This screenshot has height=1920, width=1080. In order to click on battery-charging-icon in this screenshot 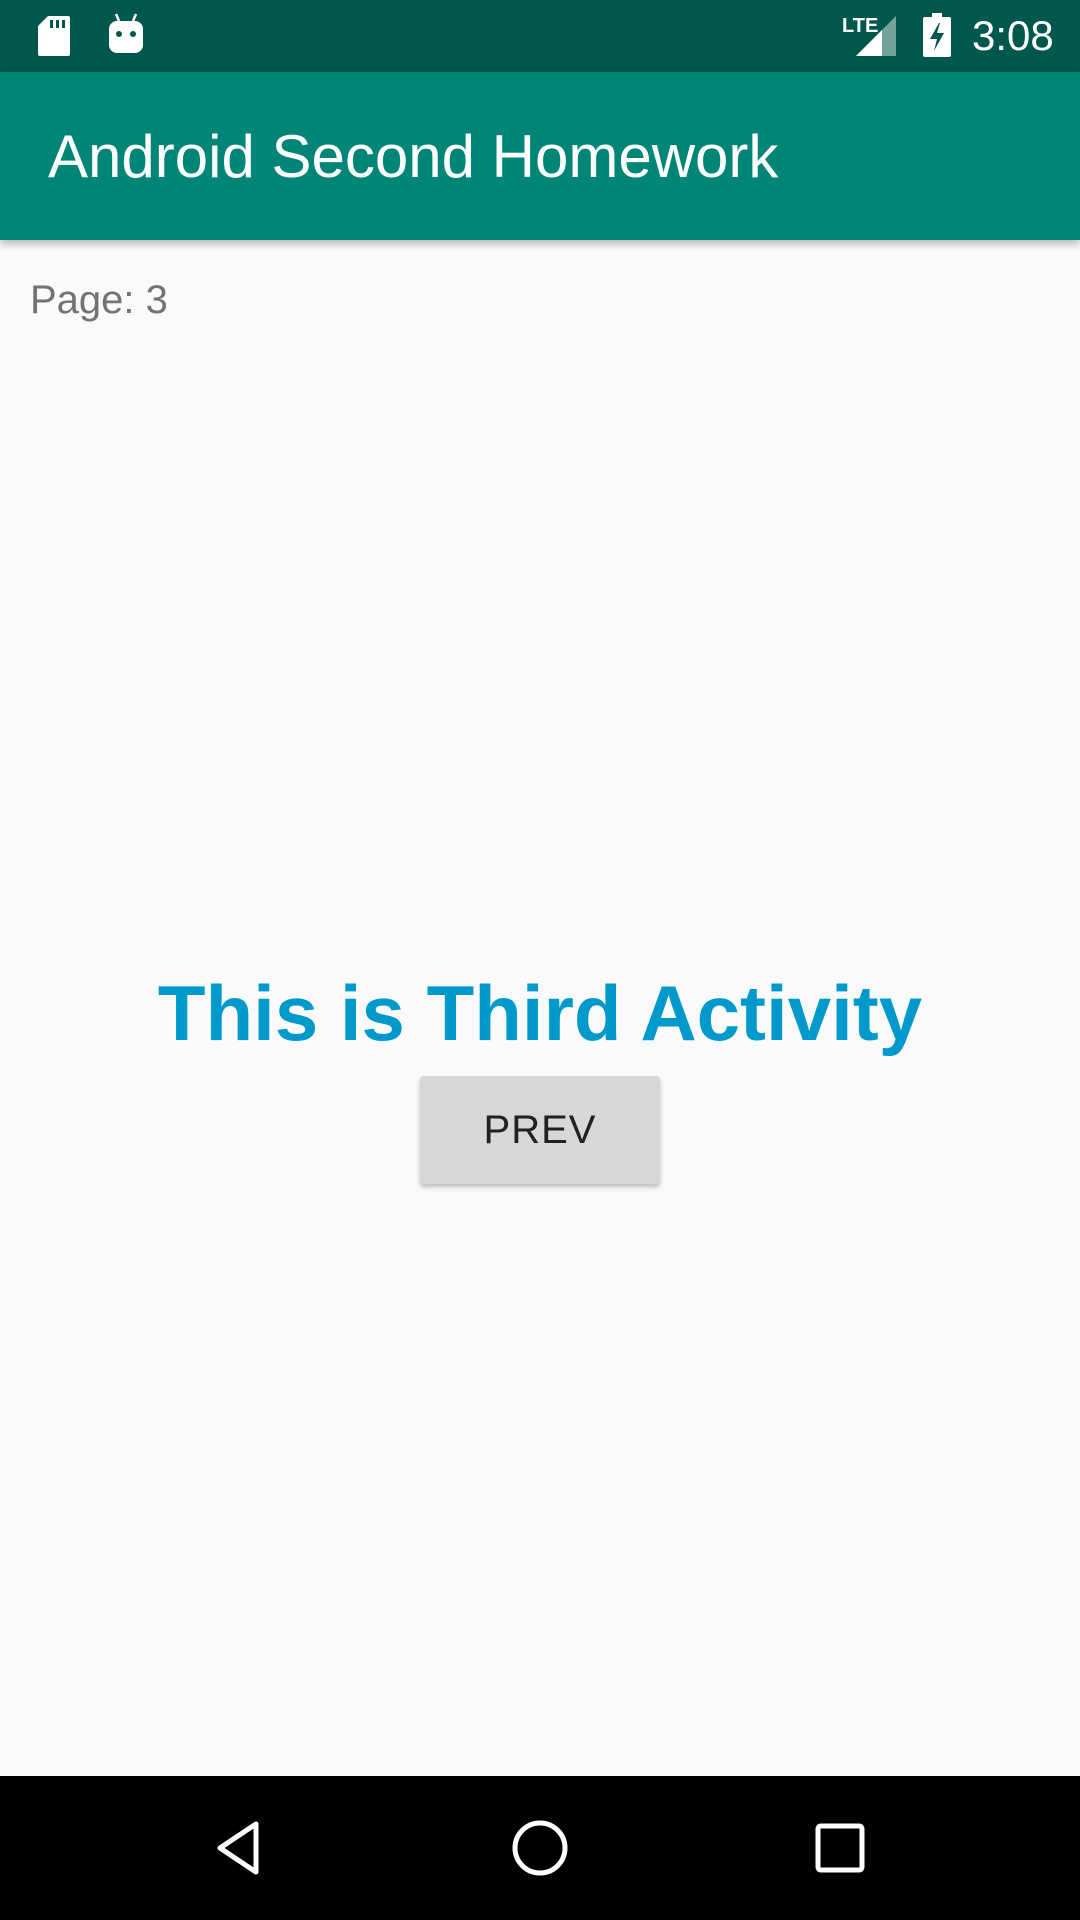, I will do `click(937, 35)`.